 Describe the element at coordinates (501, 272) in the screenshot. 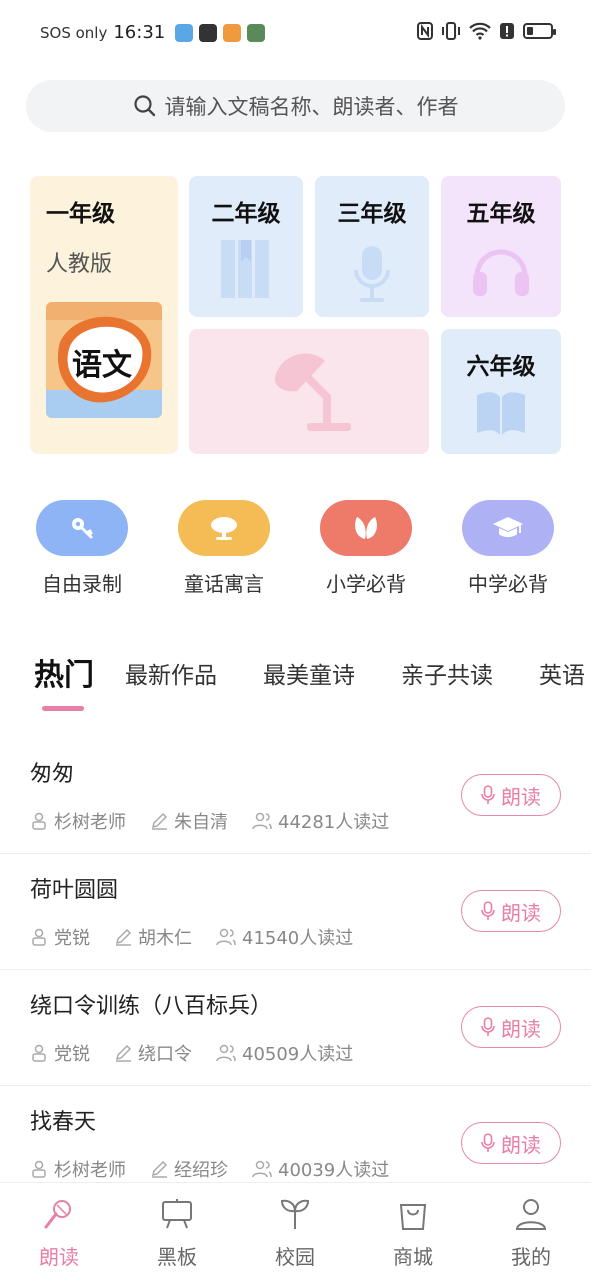

I see `headphones-icon` at that location.